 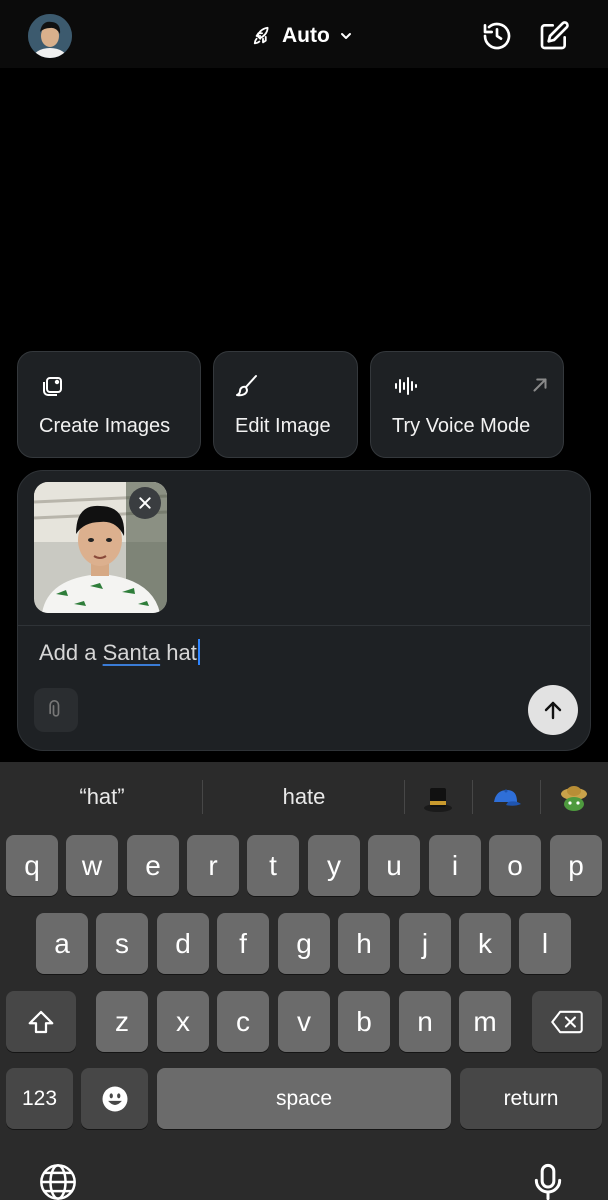 I want to click on brush-icon, so click(x=248, y=386).